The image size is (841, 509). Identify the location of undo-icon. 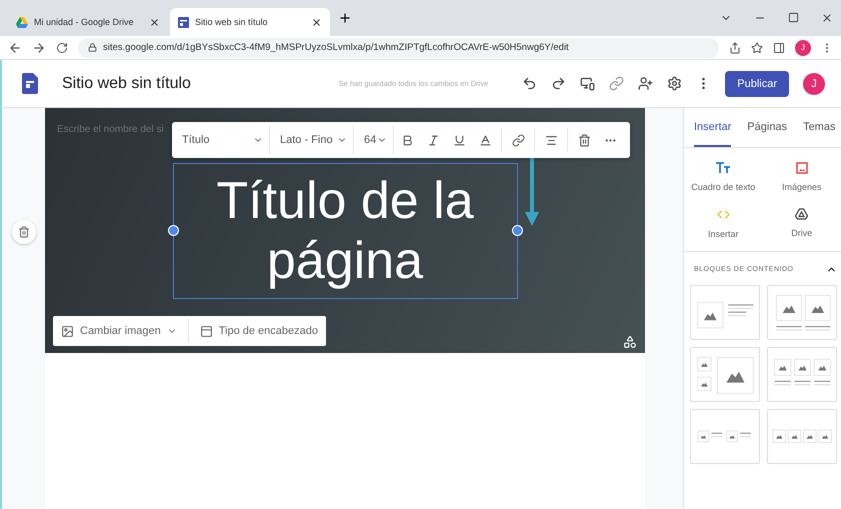
(530, 83).